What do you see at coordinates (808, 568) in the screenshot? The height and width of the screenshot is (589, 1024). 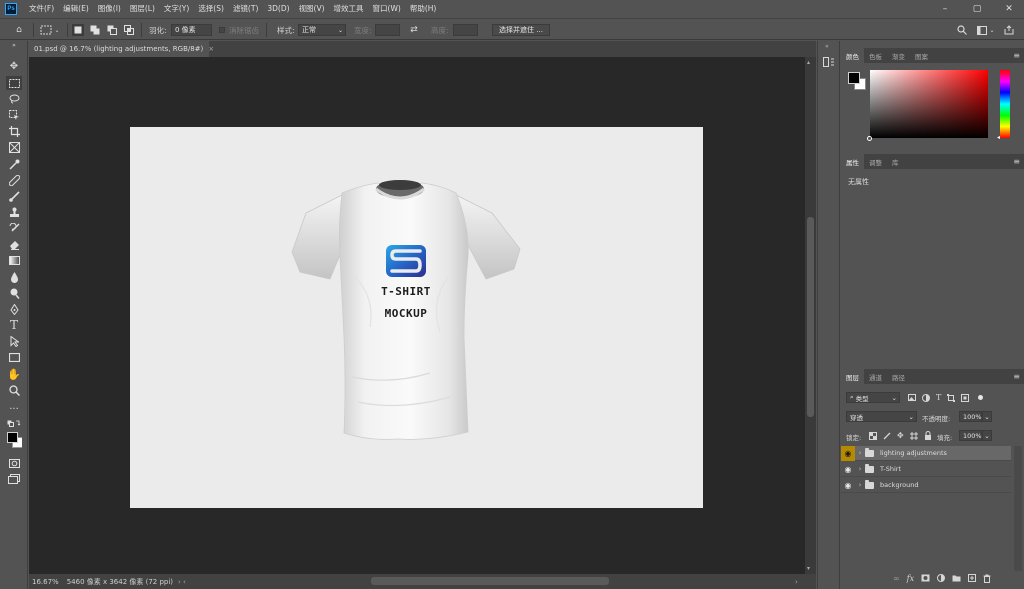 I see `scroll-down-icon: ▾` at bounding box center [808, 568].